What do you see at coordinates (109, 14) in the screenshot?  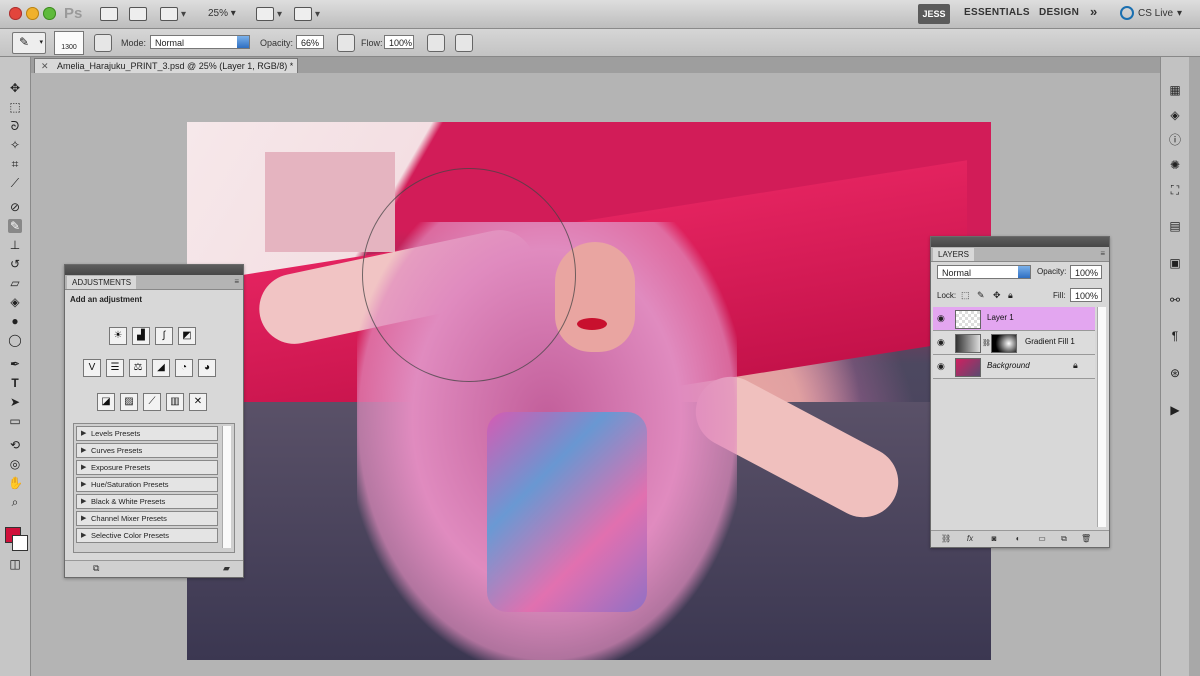 I see `launch-bridge-button` at bounding box center [109, 14].